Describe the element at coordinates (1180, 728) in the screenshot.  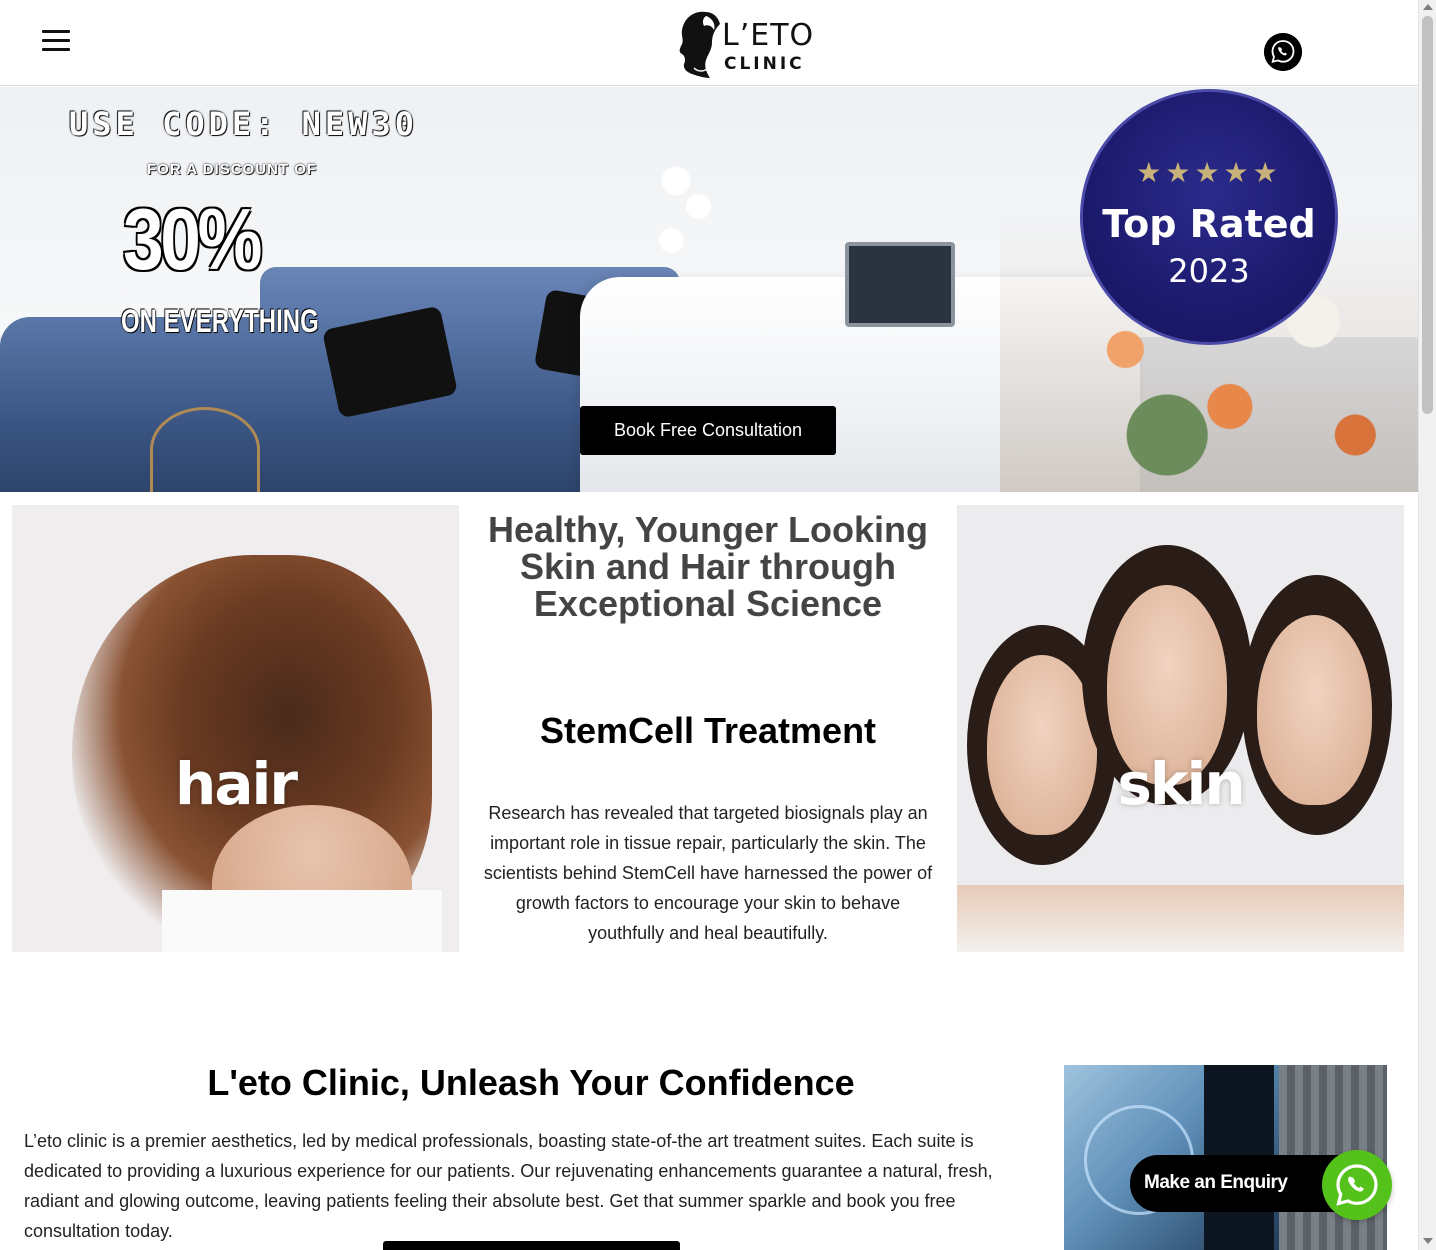
I see `skin-treatment-card: skin` at that location.